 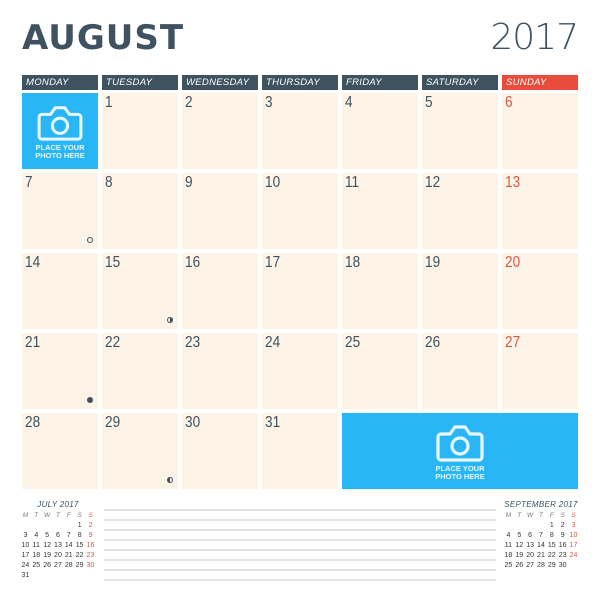 What do you see at coordinates (140, 291) in the screenshot?
I see `day-cell: 15` at bounding box center [140, 291].